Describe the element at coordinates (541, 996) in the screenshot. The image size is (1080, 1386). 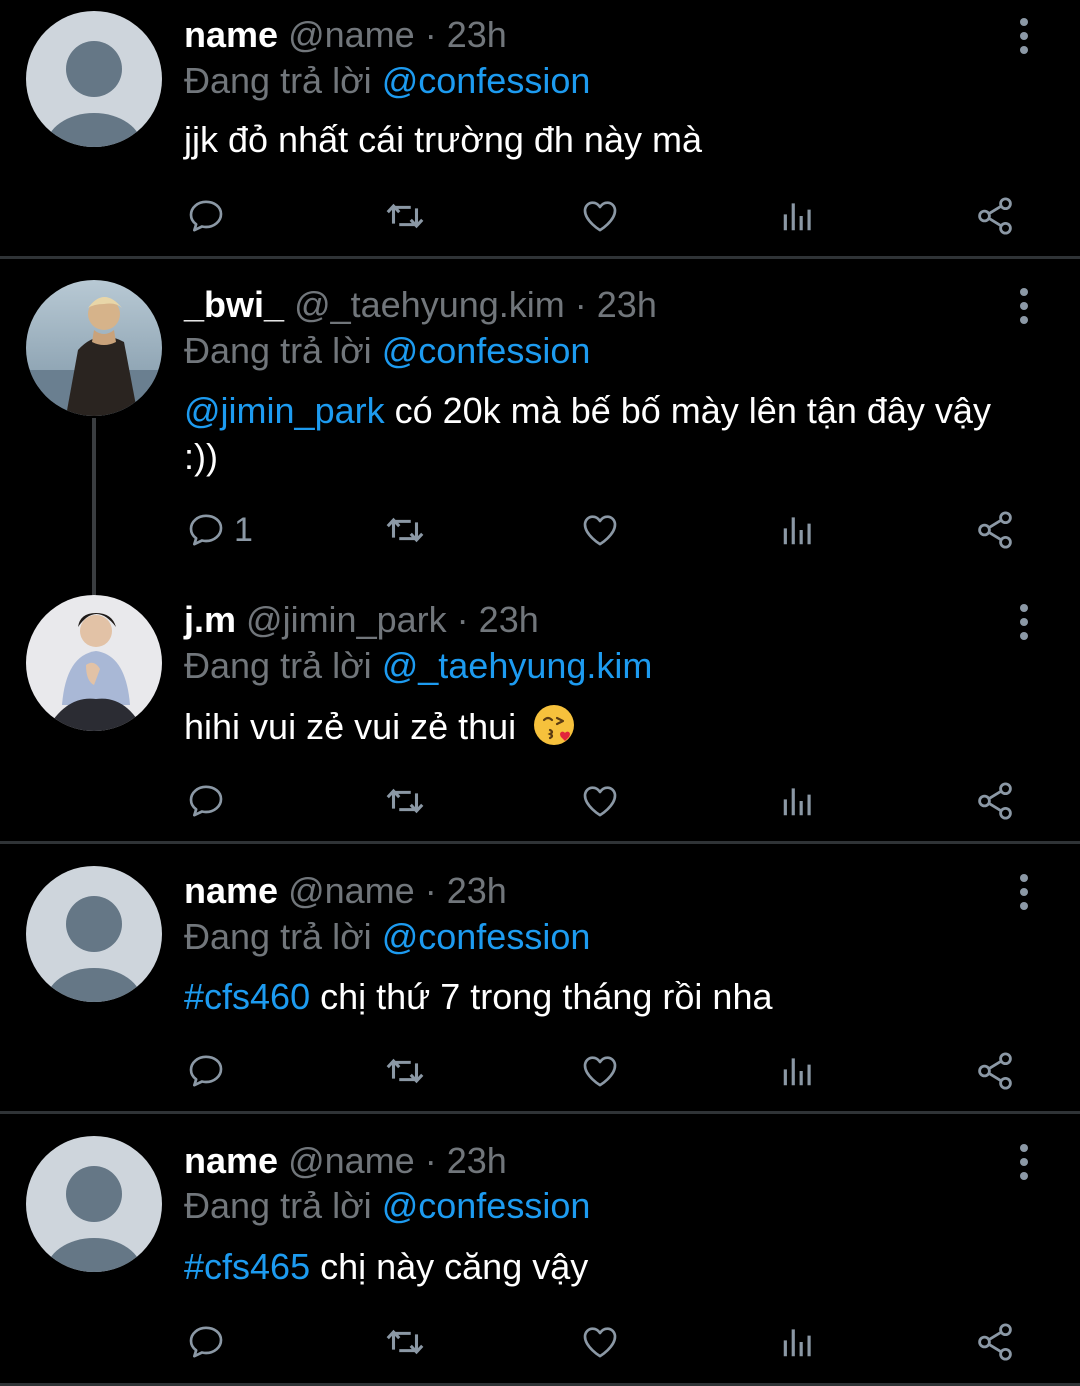
I see `tweet-text-content: chị thứ 7 trong tháng rồi nha` at that location.